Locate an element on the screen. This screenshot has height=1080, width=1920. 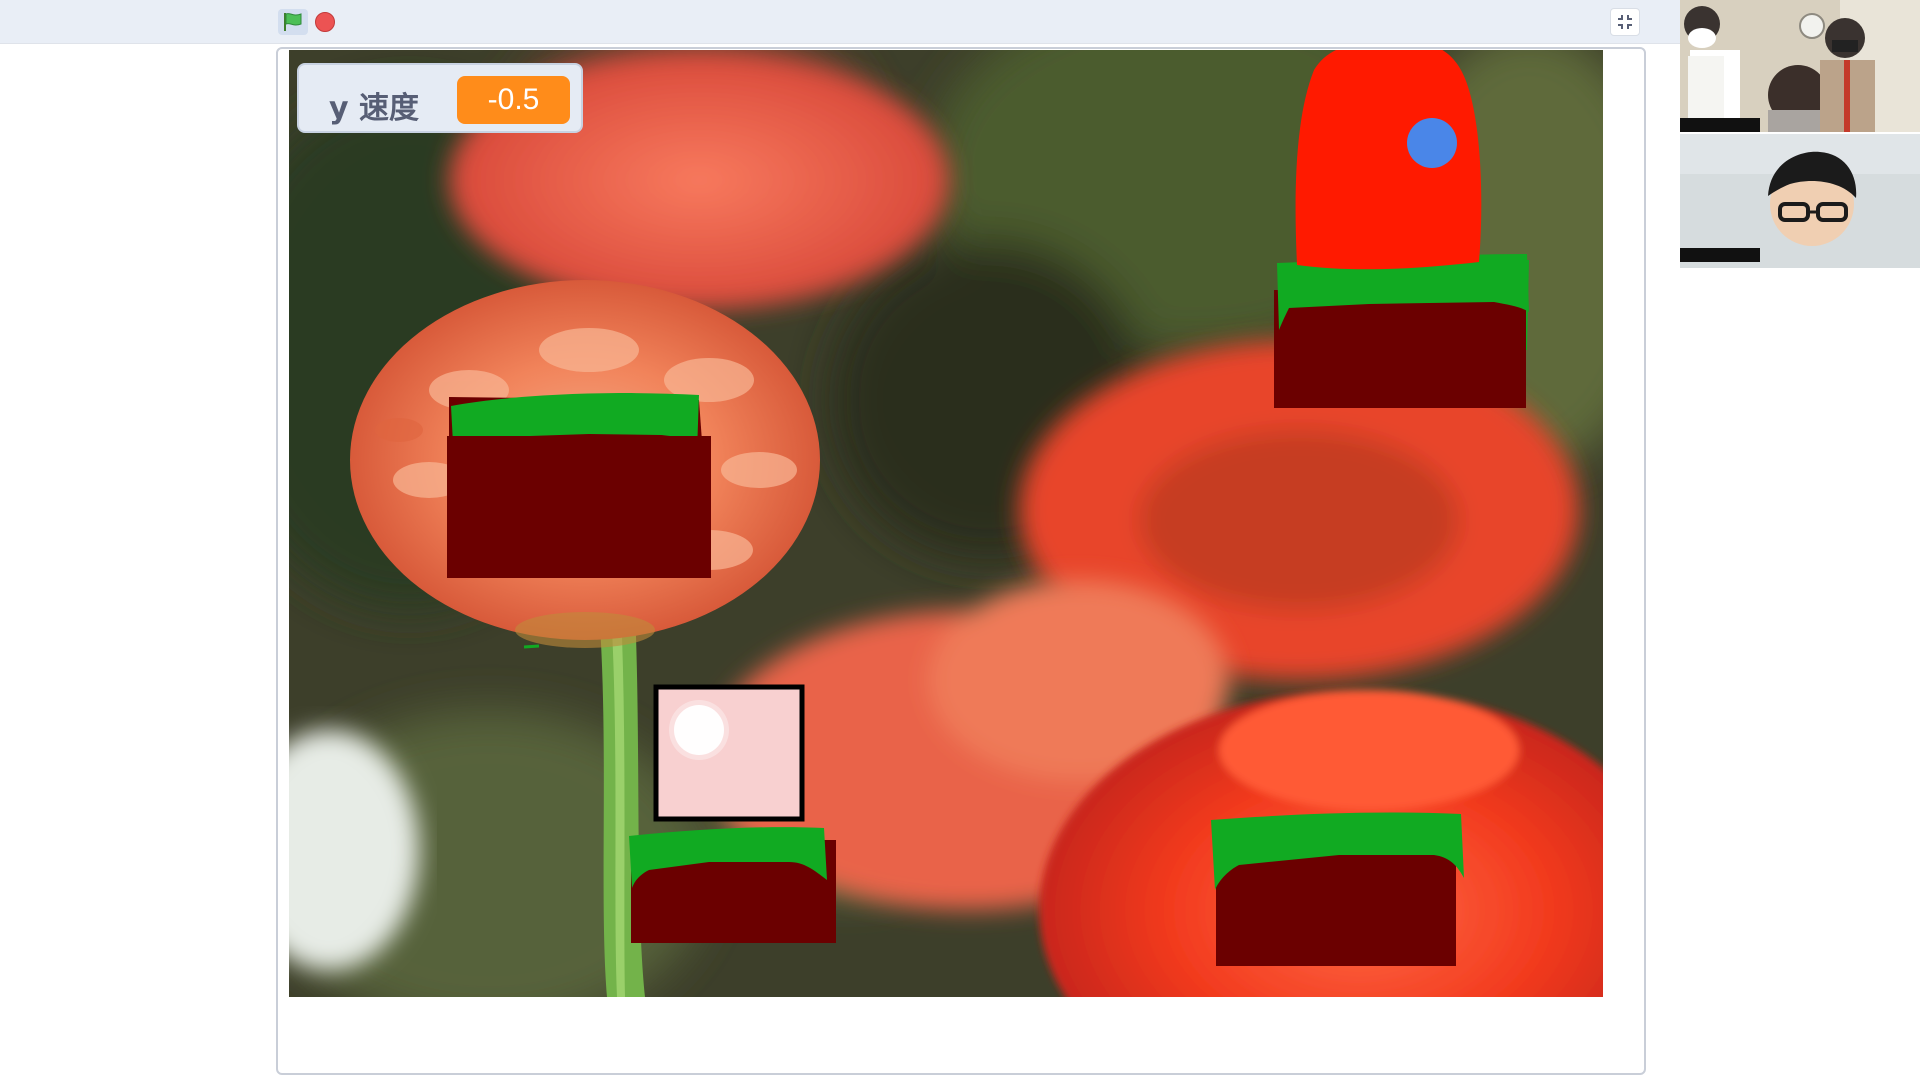
participant-video-2-image is located at coordinates (1800, 201).